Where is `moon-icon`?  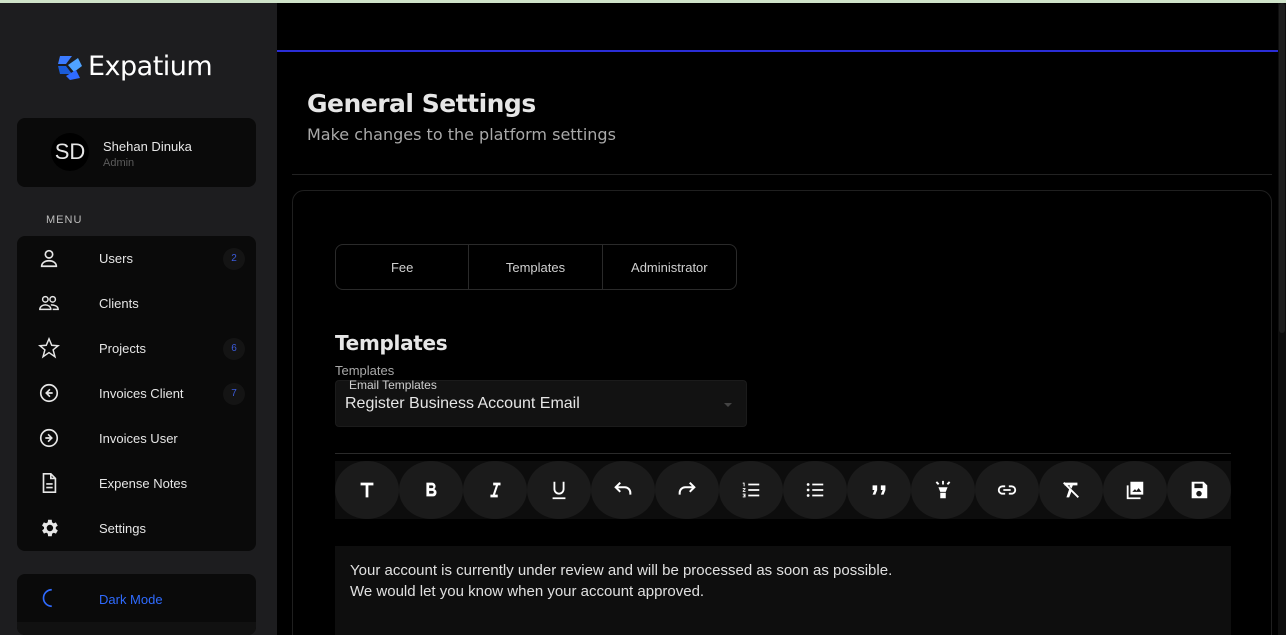 moon-icon is located at coordinates (49, 598).